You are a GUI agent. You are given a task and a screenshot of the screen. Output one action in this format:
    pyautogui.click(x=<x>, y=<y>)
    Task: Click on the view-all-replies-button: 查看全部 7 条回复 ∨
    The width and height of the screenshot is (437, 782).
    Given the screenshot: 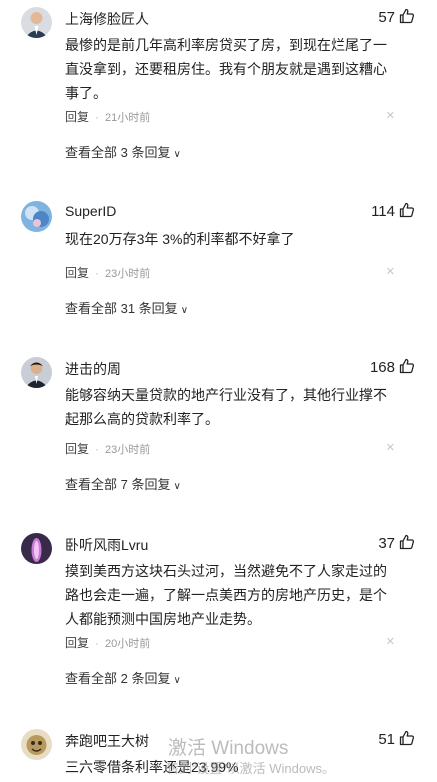 What is the action you would take?
    pyautogui.click(x=123, y=483)
    